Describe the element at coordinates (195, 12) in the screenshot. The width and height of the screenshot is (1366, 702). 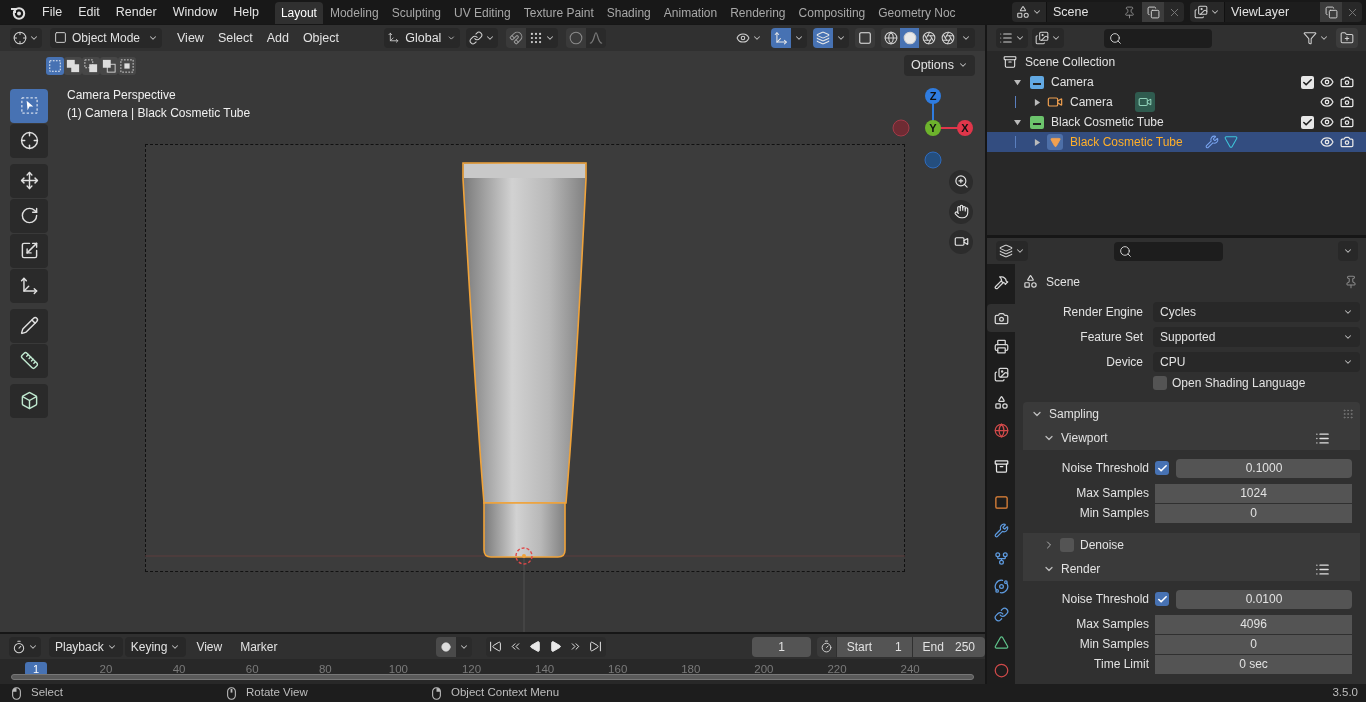
I see `menu-item: Window` at that location.